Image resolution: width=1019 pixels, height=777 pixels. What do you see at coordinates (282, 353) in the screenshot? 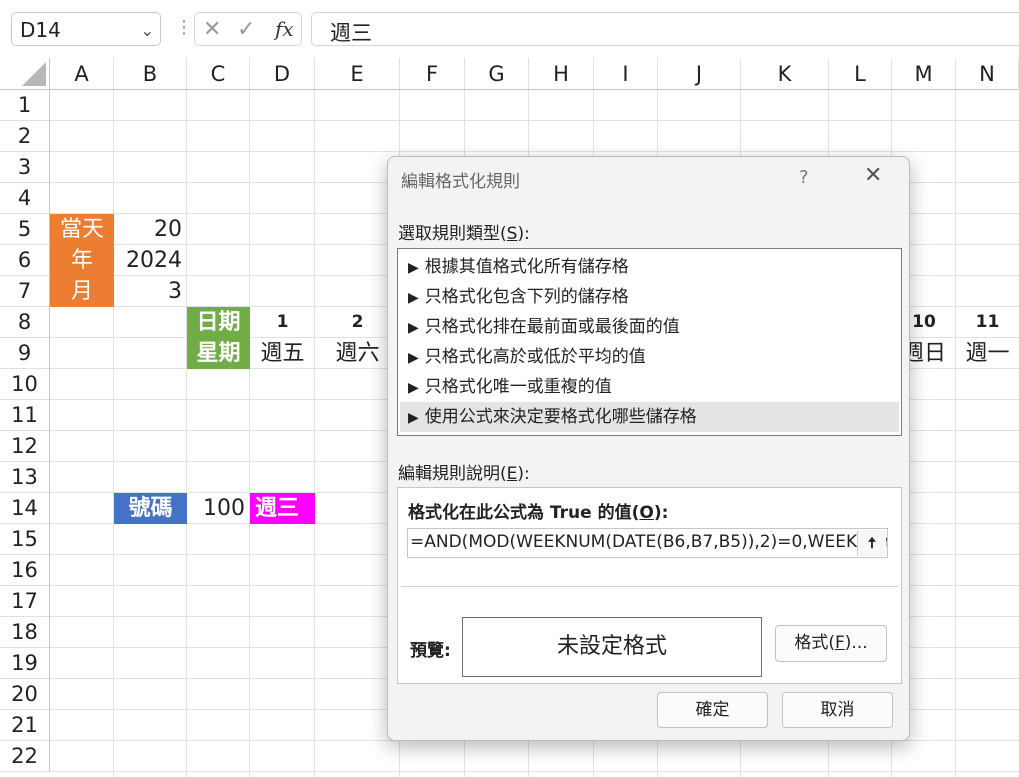
I see `cell-D9: 週五` at bounding box center [282, 353].